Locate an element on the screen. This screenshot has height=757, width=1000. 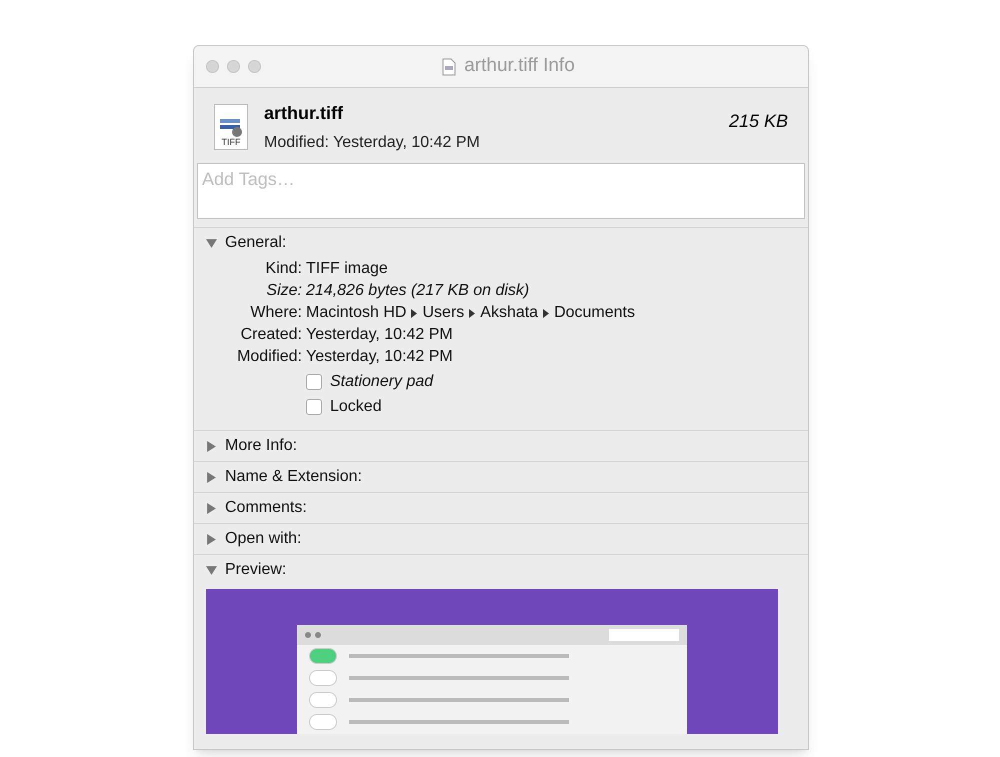
path-name: Users is located at coordinates (443, 313).